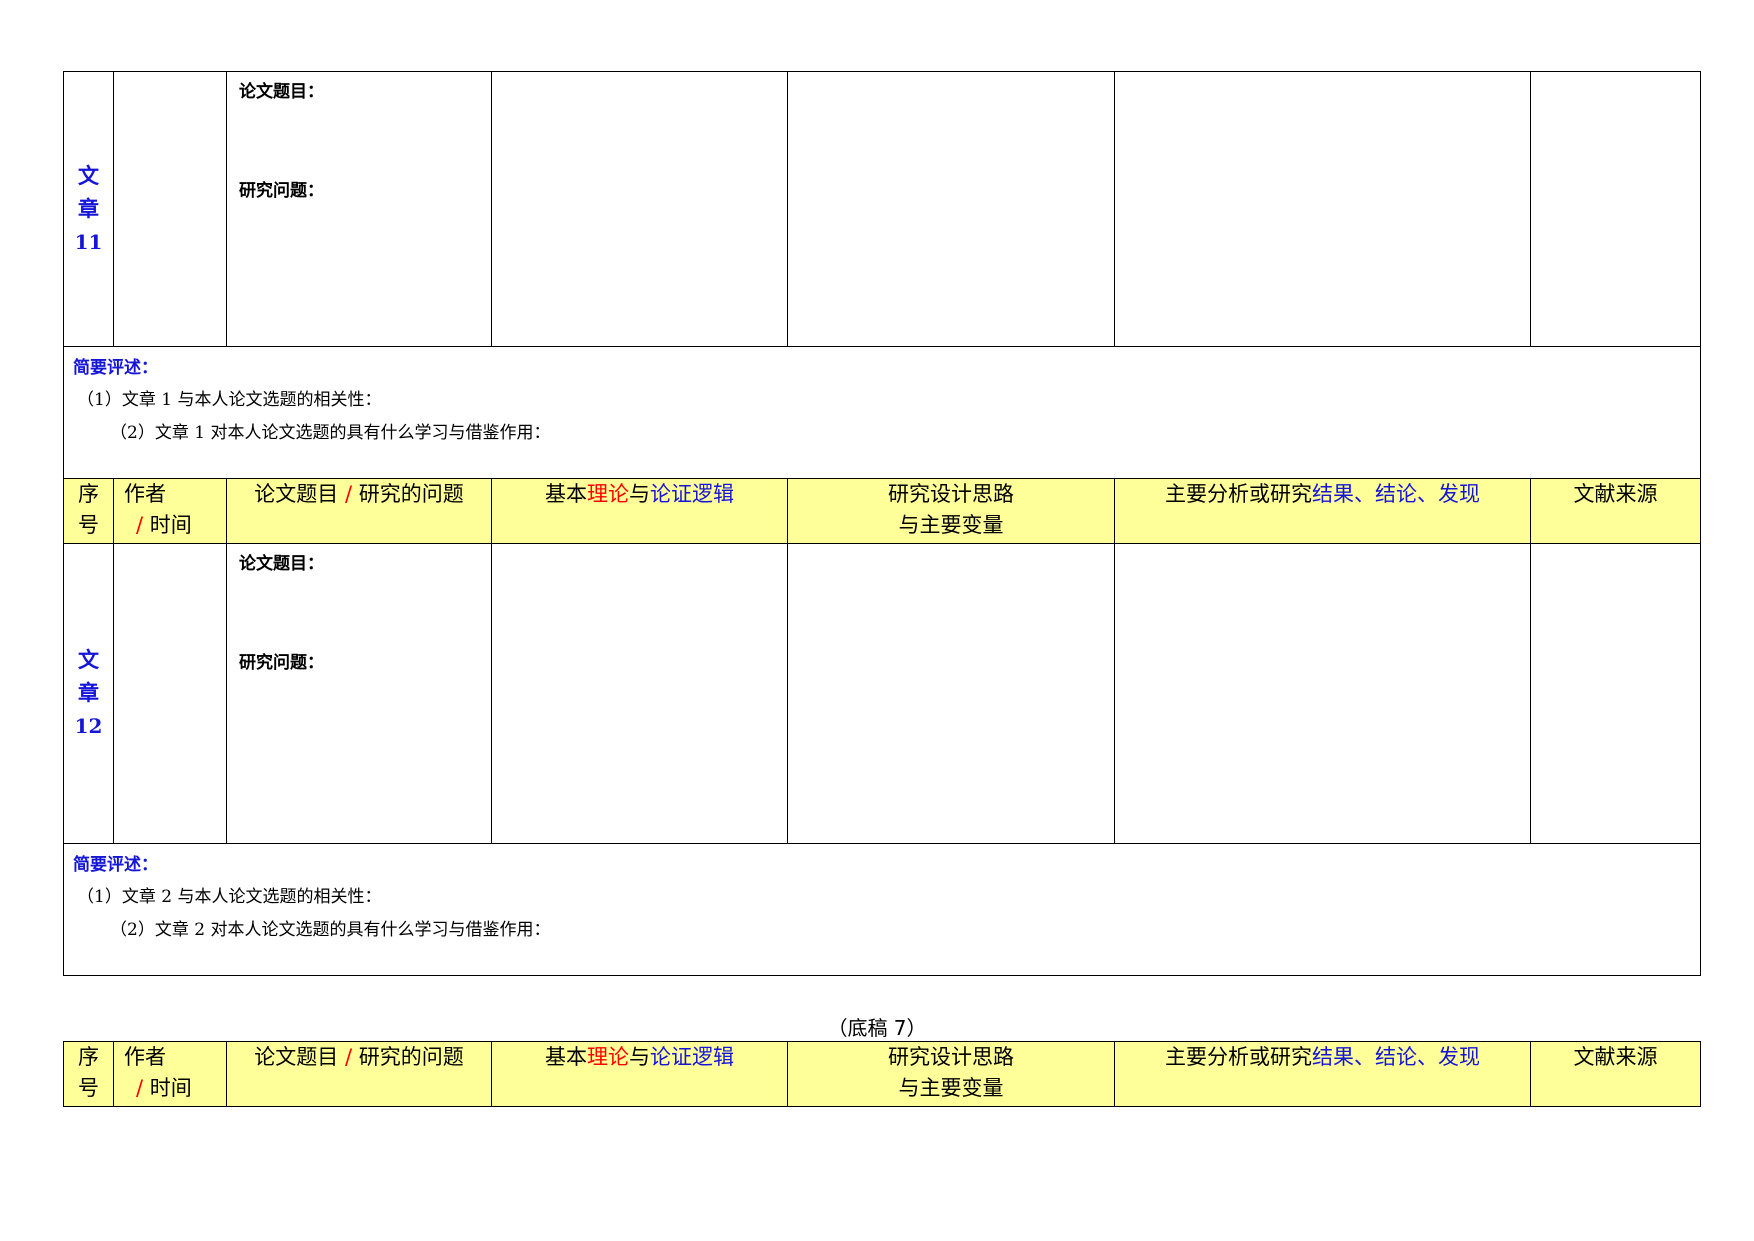 The image size is (1754, 1241). I want to click on review-relevance-line: （1）文章 1 与本人论文选题的相关性：, so click(229, 400).